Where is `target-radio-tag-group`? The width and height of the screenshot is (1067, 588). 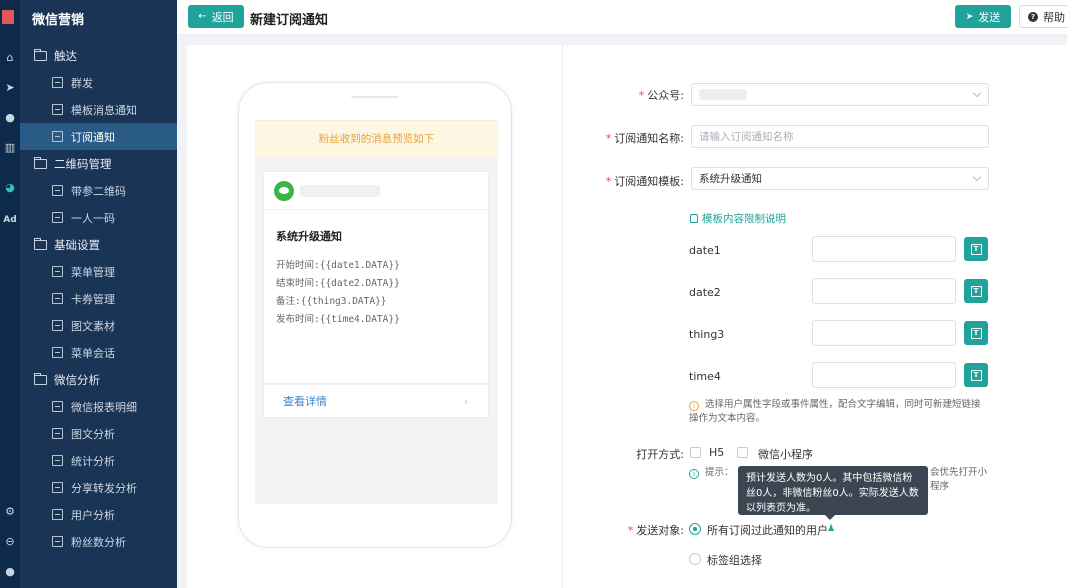 target-radio-tag-group is located at coordinates (695, 559).